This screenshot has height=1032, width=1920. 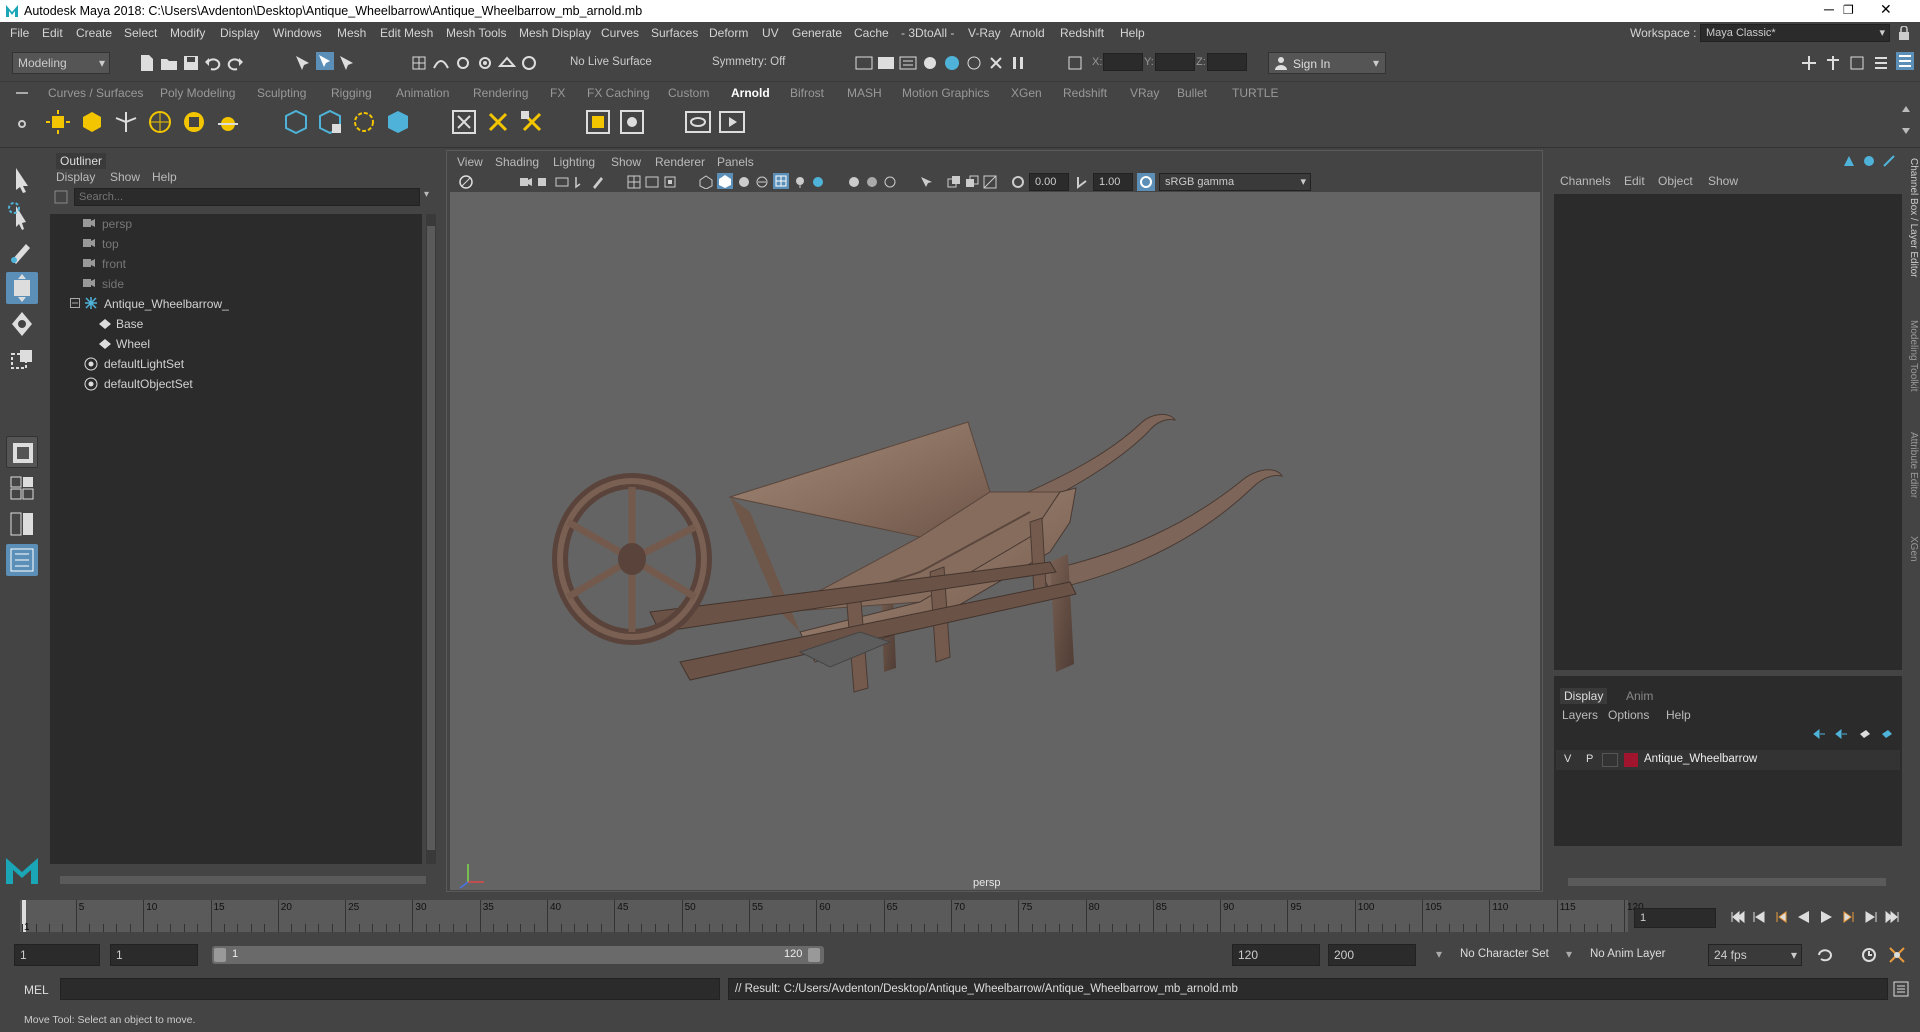 I want to click on select-component-icon, so click(x=347, y=63).